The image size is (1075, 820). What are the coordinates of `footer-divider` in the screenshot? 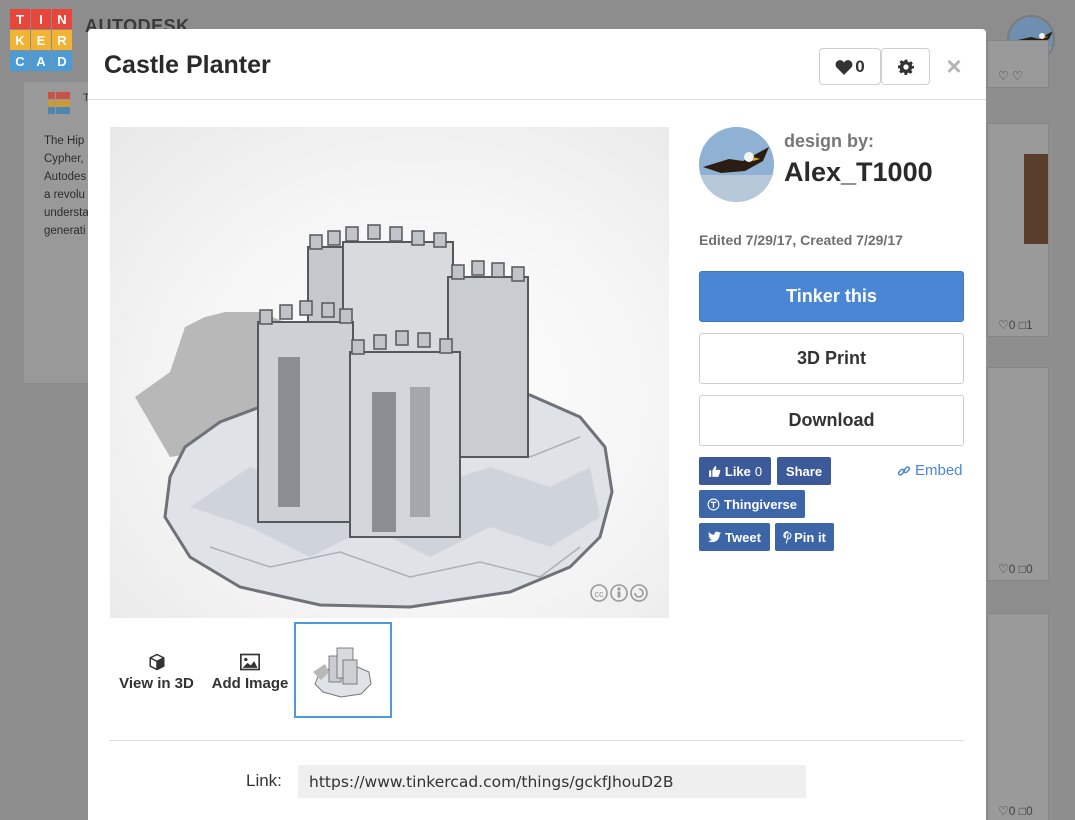 It's located at (537, 740).